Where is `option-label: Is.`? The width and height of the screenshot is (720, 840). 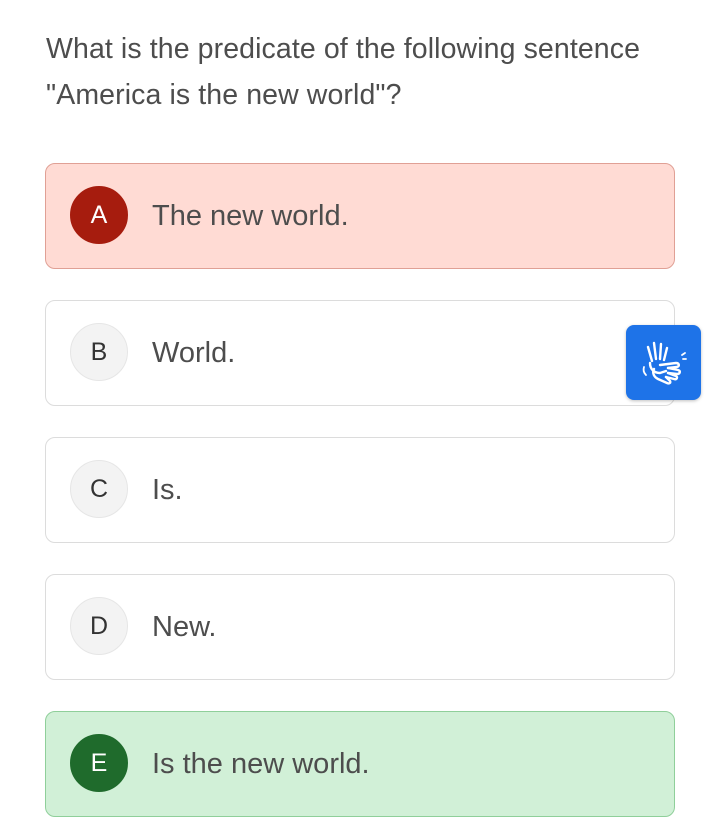
option-label: Is. is located at coordinates (167, 490).